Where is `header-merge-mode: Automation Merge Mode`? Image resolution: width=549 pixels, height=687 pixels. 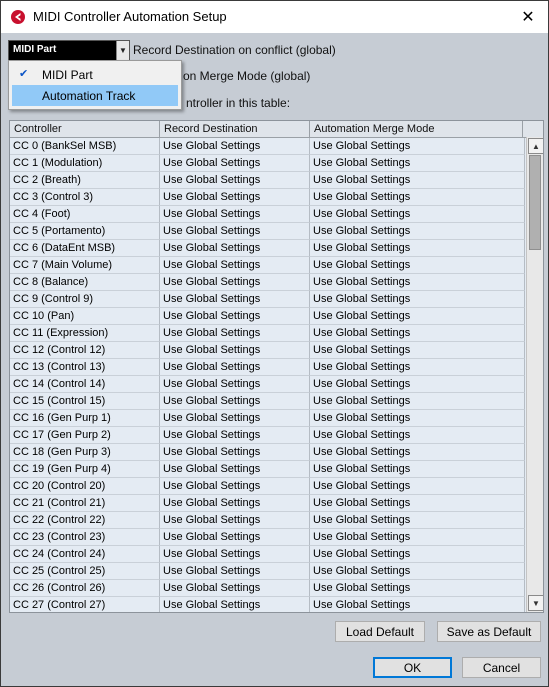 header-merge-mode: Automation Merge Mode is located at coordinates (416, 129).